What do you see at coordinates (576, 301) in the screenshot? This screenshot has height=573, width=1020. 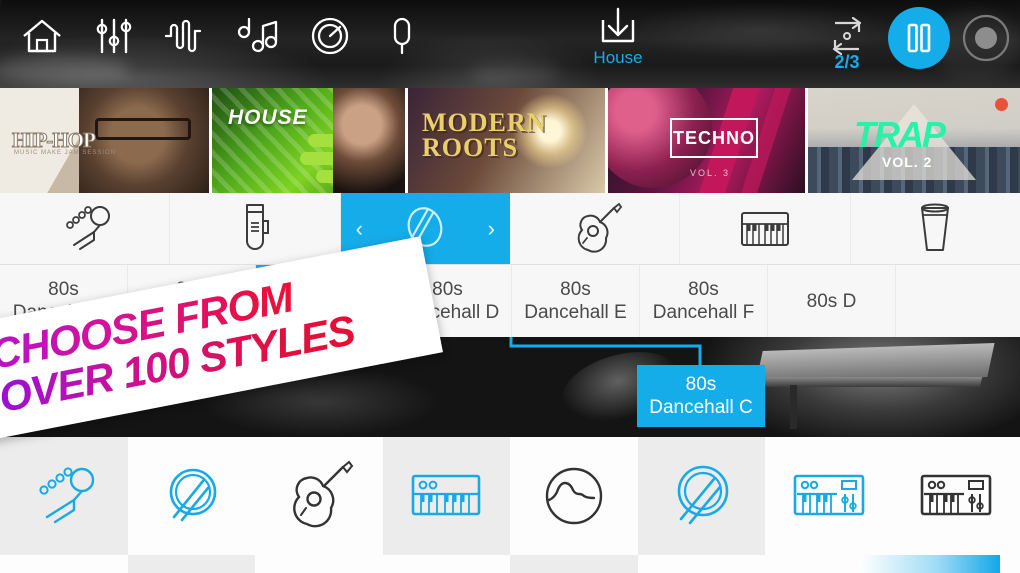 I see `style-item: 80s Dancehall E` at bounding box center [576, 301].